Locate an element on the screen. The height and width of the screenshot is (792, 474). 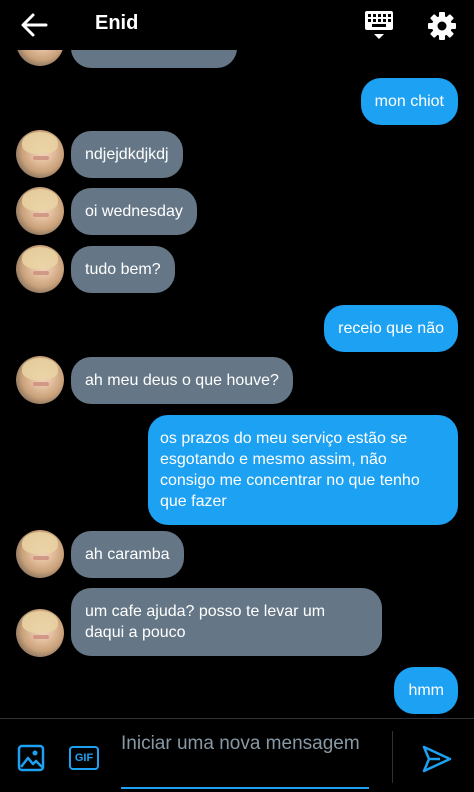
send-icon is located at coordinates (437, 759).